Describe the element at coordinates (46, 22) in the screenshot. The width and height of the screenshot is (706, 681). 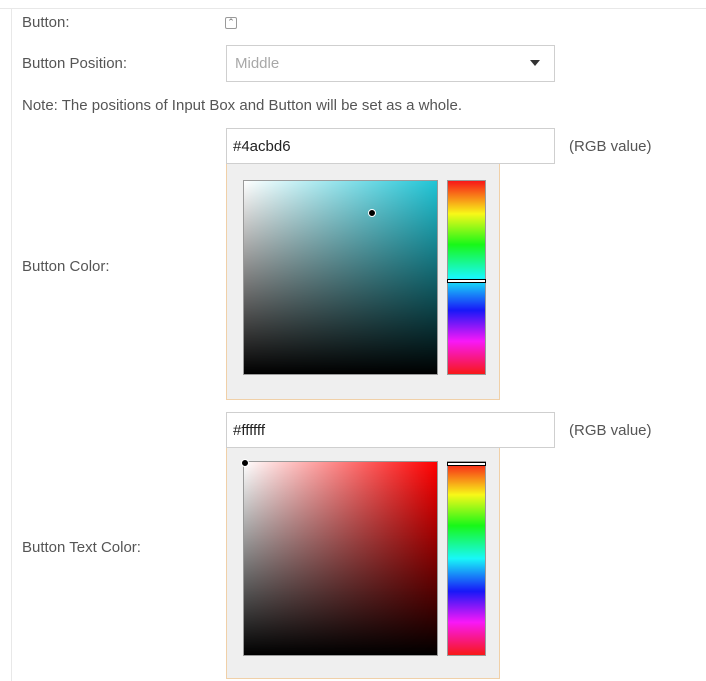
I see `button-label: Button:` at that location.